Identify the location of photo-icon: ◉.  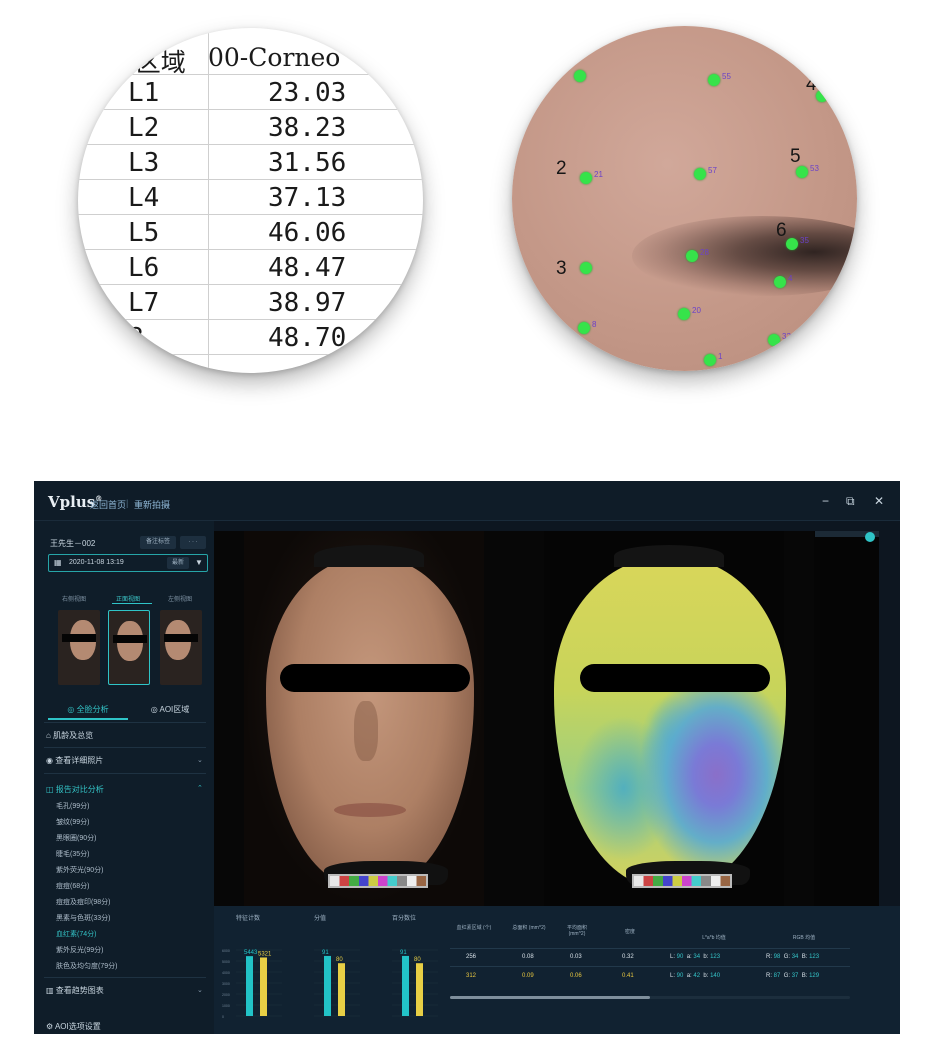
(49, 760).